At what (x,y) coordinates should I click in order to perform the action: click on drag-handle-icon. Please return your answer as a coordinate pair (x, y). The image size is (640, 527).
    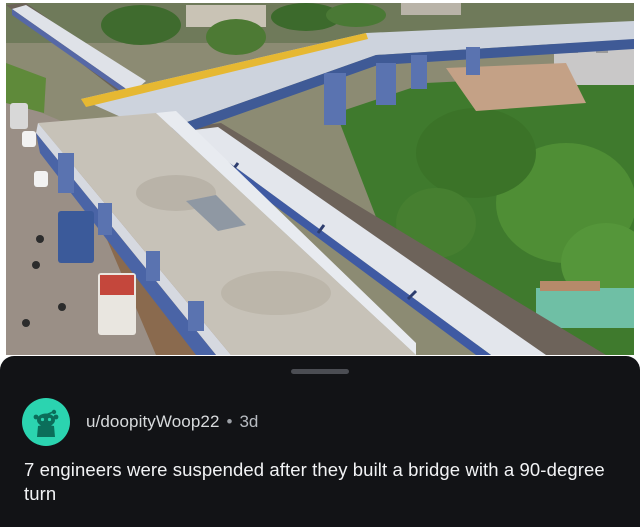
    Looking at the image, I should click on (320, 371).